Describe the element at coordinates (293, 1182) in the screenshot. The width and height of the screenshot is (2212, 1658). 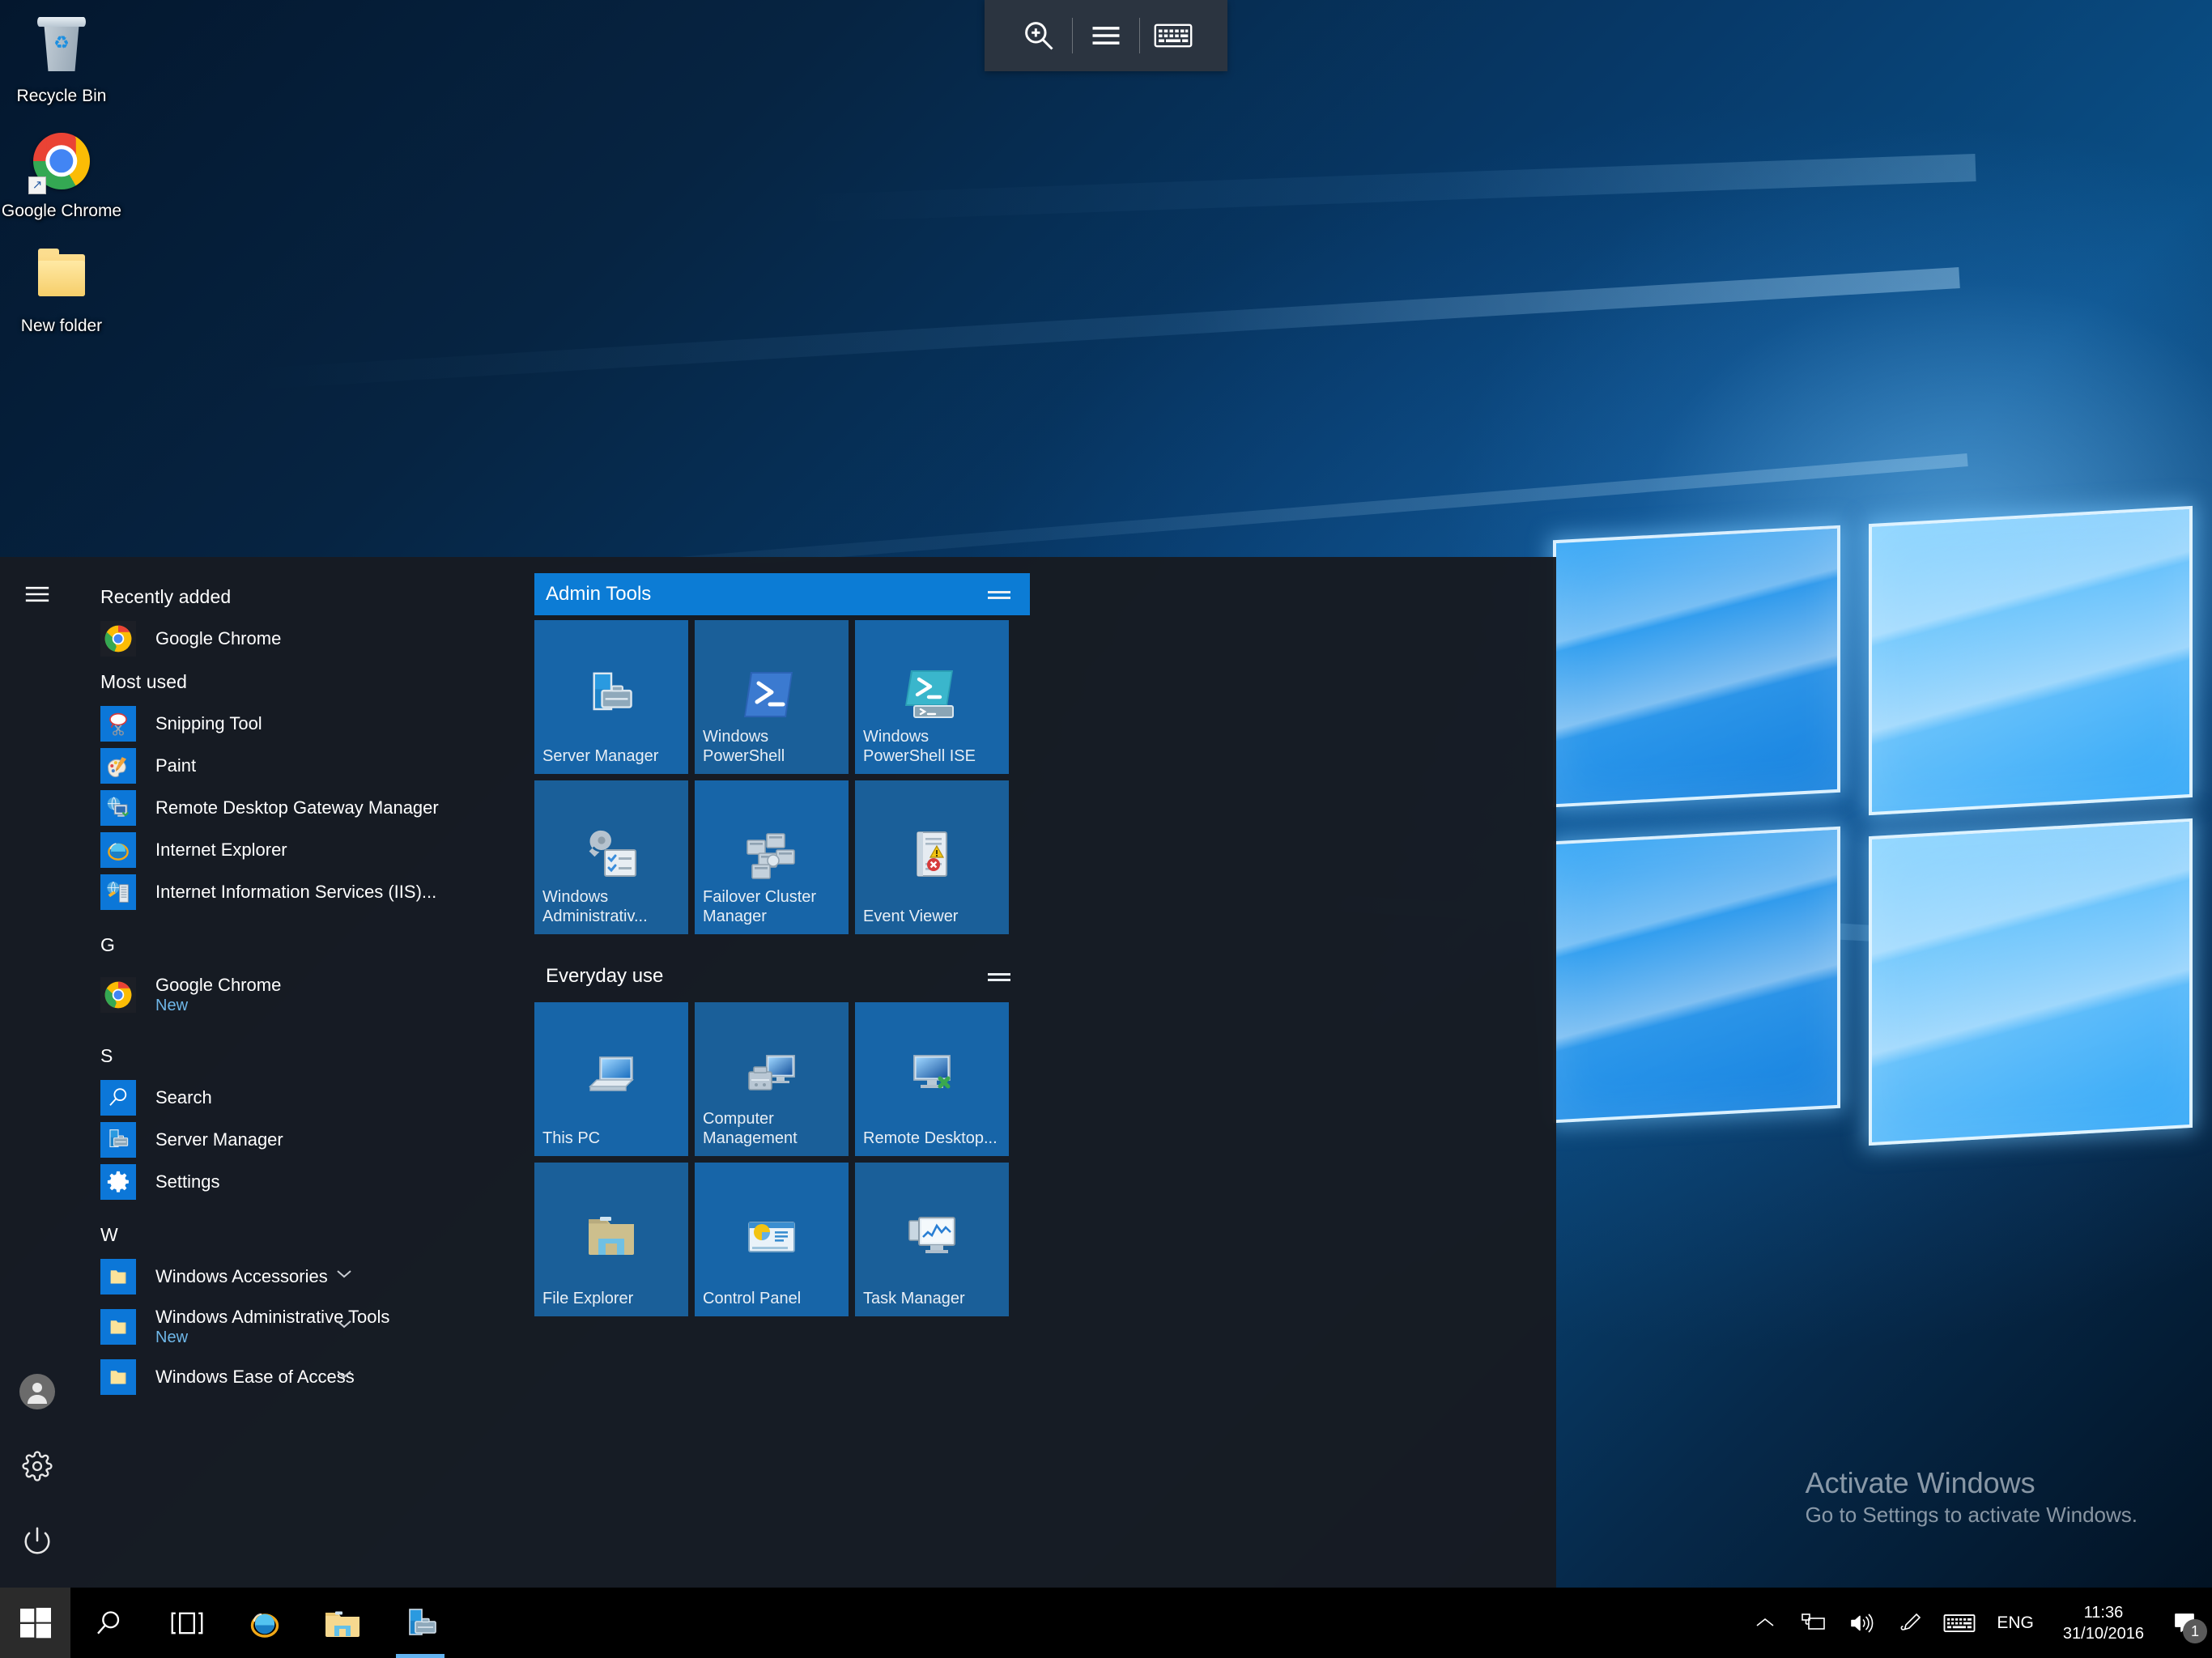
I see `app-list-item: Settings` at that location.